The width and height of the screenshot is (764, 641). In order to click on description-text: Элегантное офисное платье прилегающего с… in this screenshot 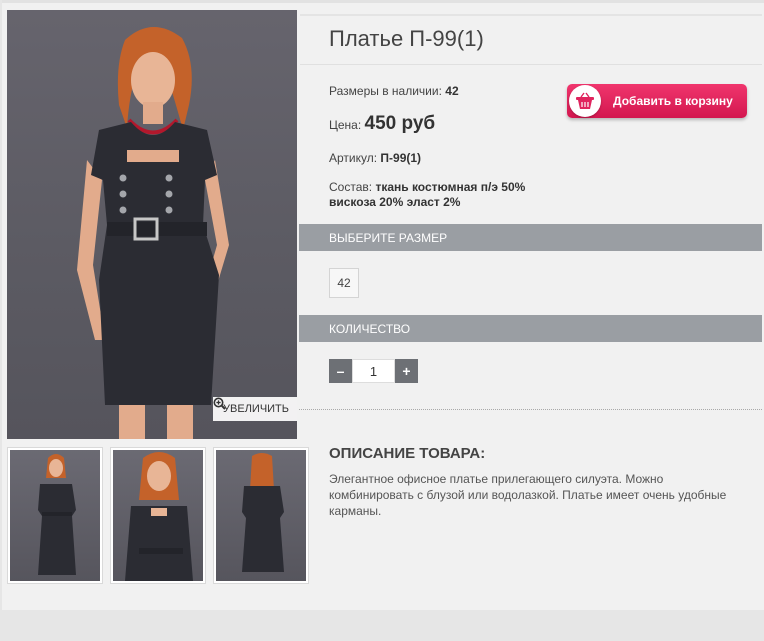, I will do `click(528, 495)`.